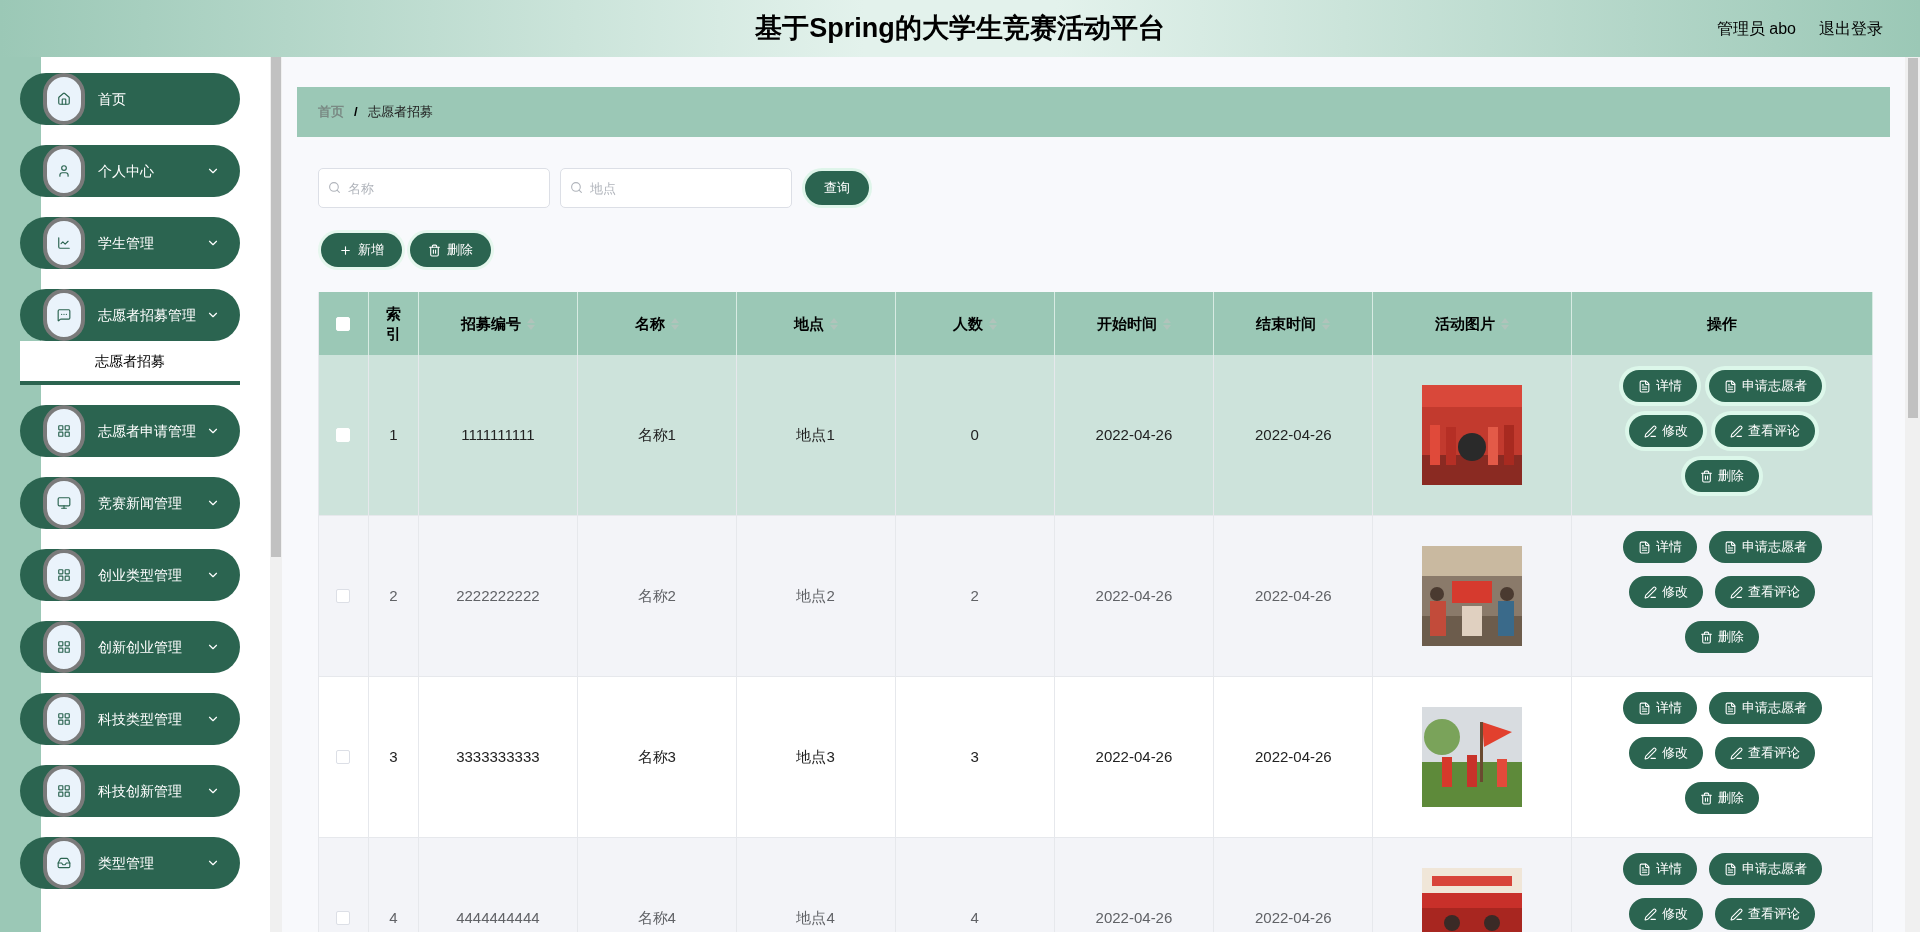 The height and width of the screenshot is (932, 1920). Describe the element at coordinates (130, 363) in the screenshot. I see `submenu-item: 志愿者招募` at that location.